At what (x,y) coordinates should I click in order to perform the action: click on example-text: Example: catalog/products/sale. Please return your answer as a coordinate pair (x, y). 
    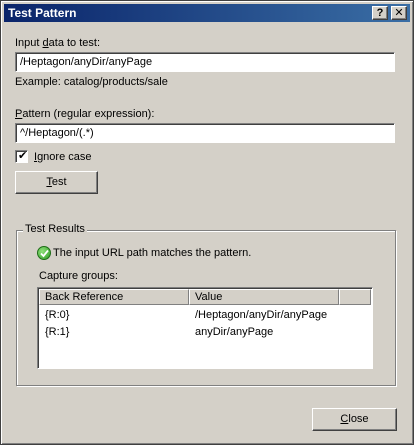
    Looking at the image, I should click on (91, 82).